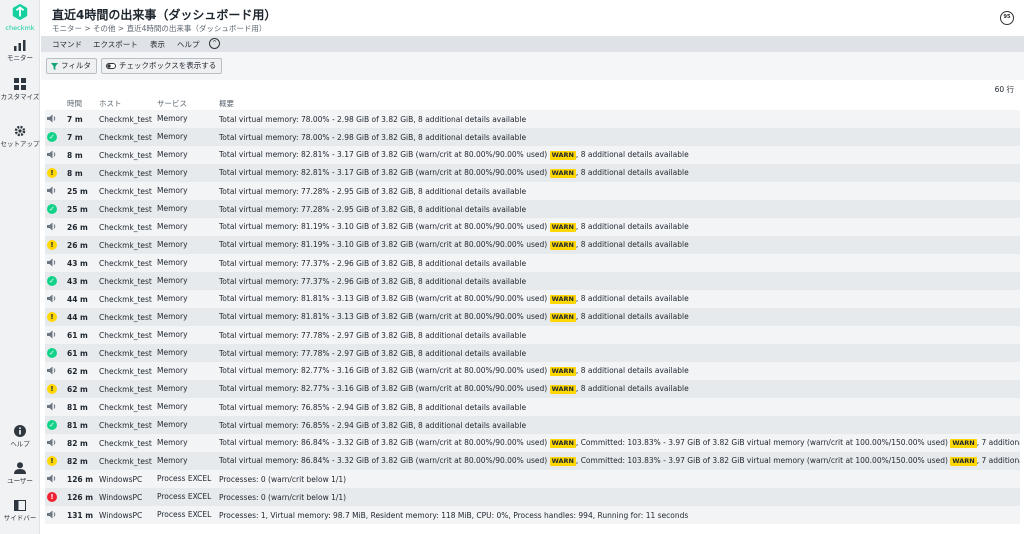 The height and width of the screenshot is (534, 1024). I want to click on sidebar-item-customize: カスタマイズ, so click(20, 89).